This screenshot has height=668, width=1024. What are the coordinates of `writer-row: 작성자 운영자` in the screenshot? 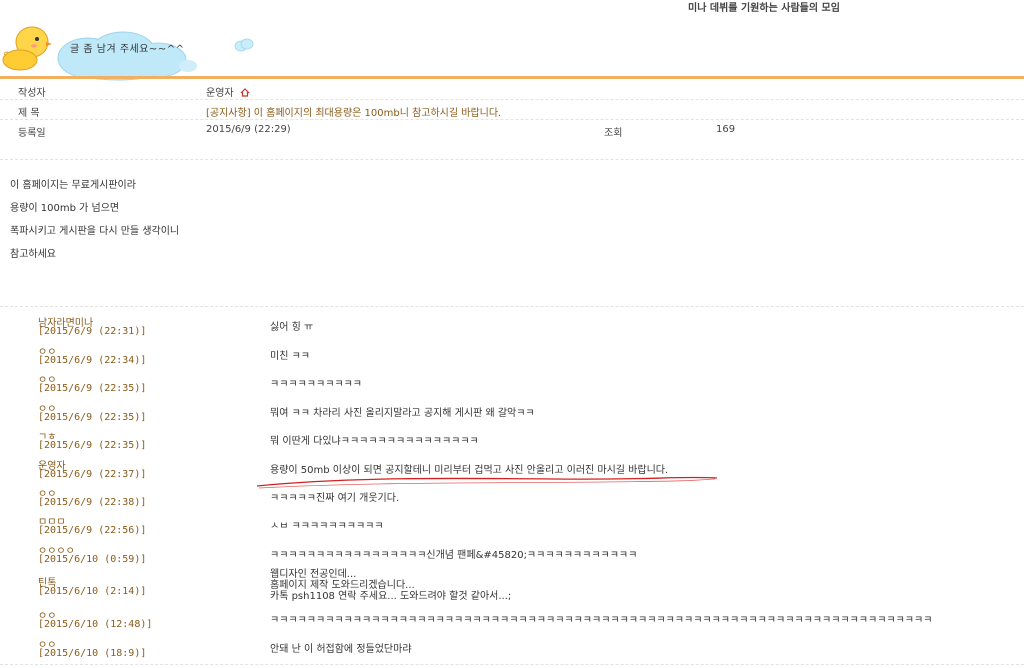 It's located at (512, 90).